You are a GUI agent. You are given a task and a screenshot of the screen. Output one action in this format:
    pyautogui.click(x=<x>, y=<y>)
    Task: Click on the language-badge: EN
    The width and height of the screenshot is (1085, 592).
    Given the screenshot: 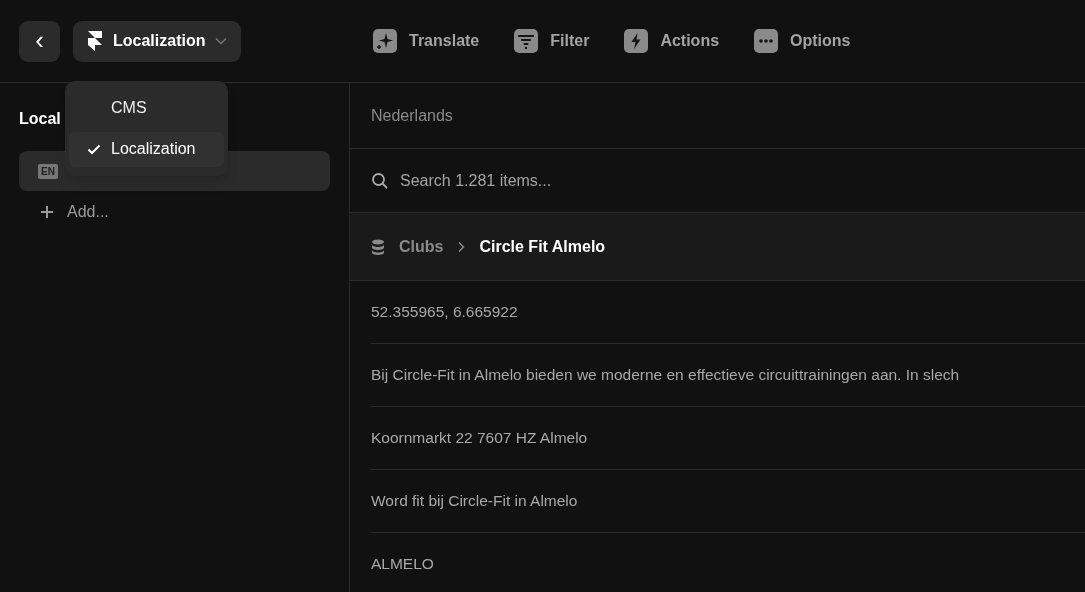 What is the action you would take?
    pyautogui.click(x=48, y=171)
    